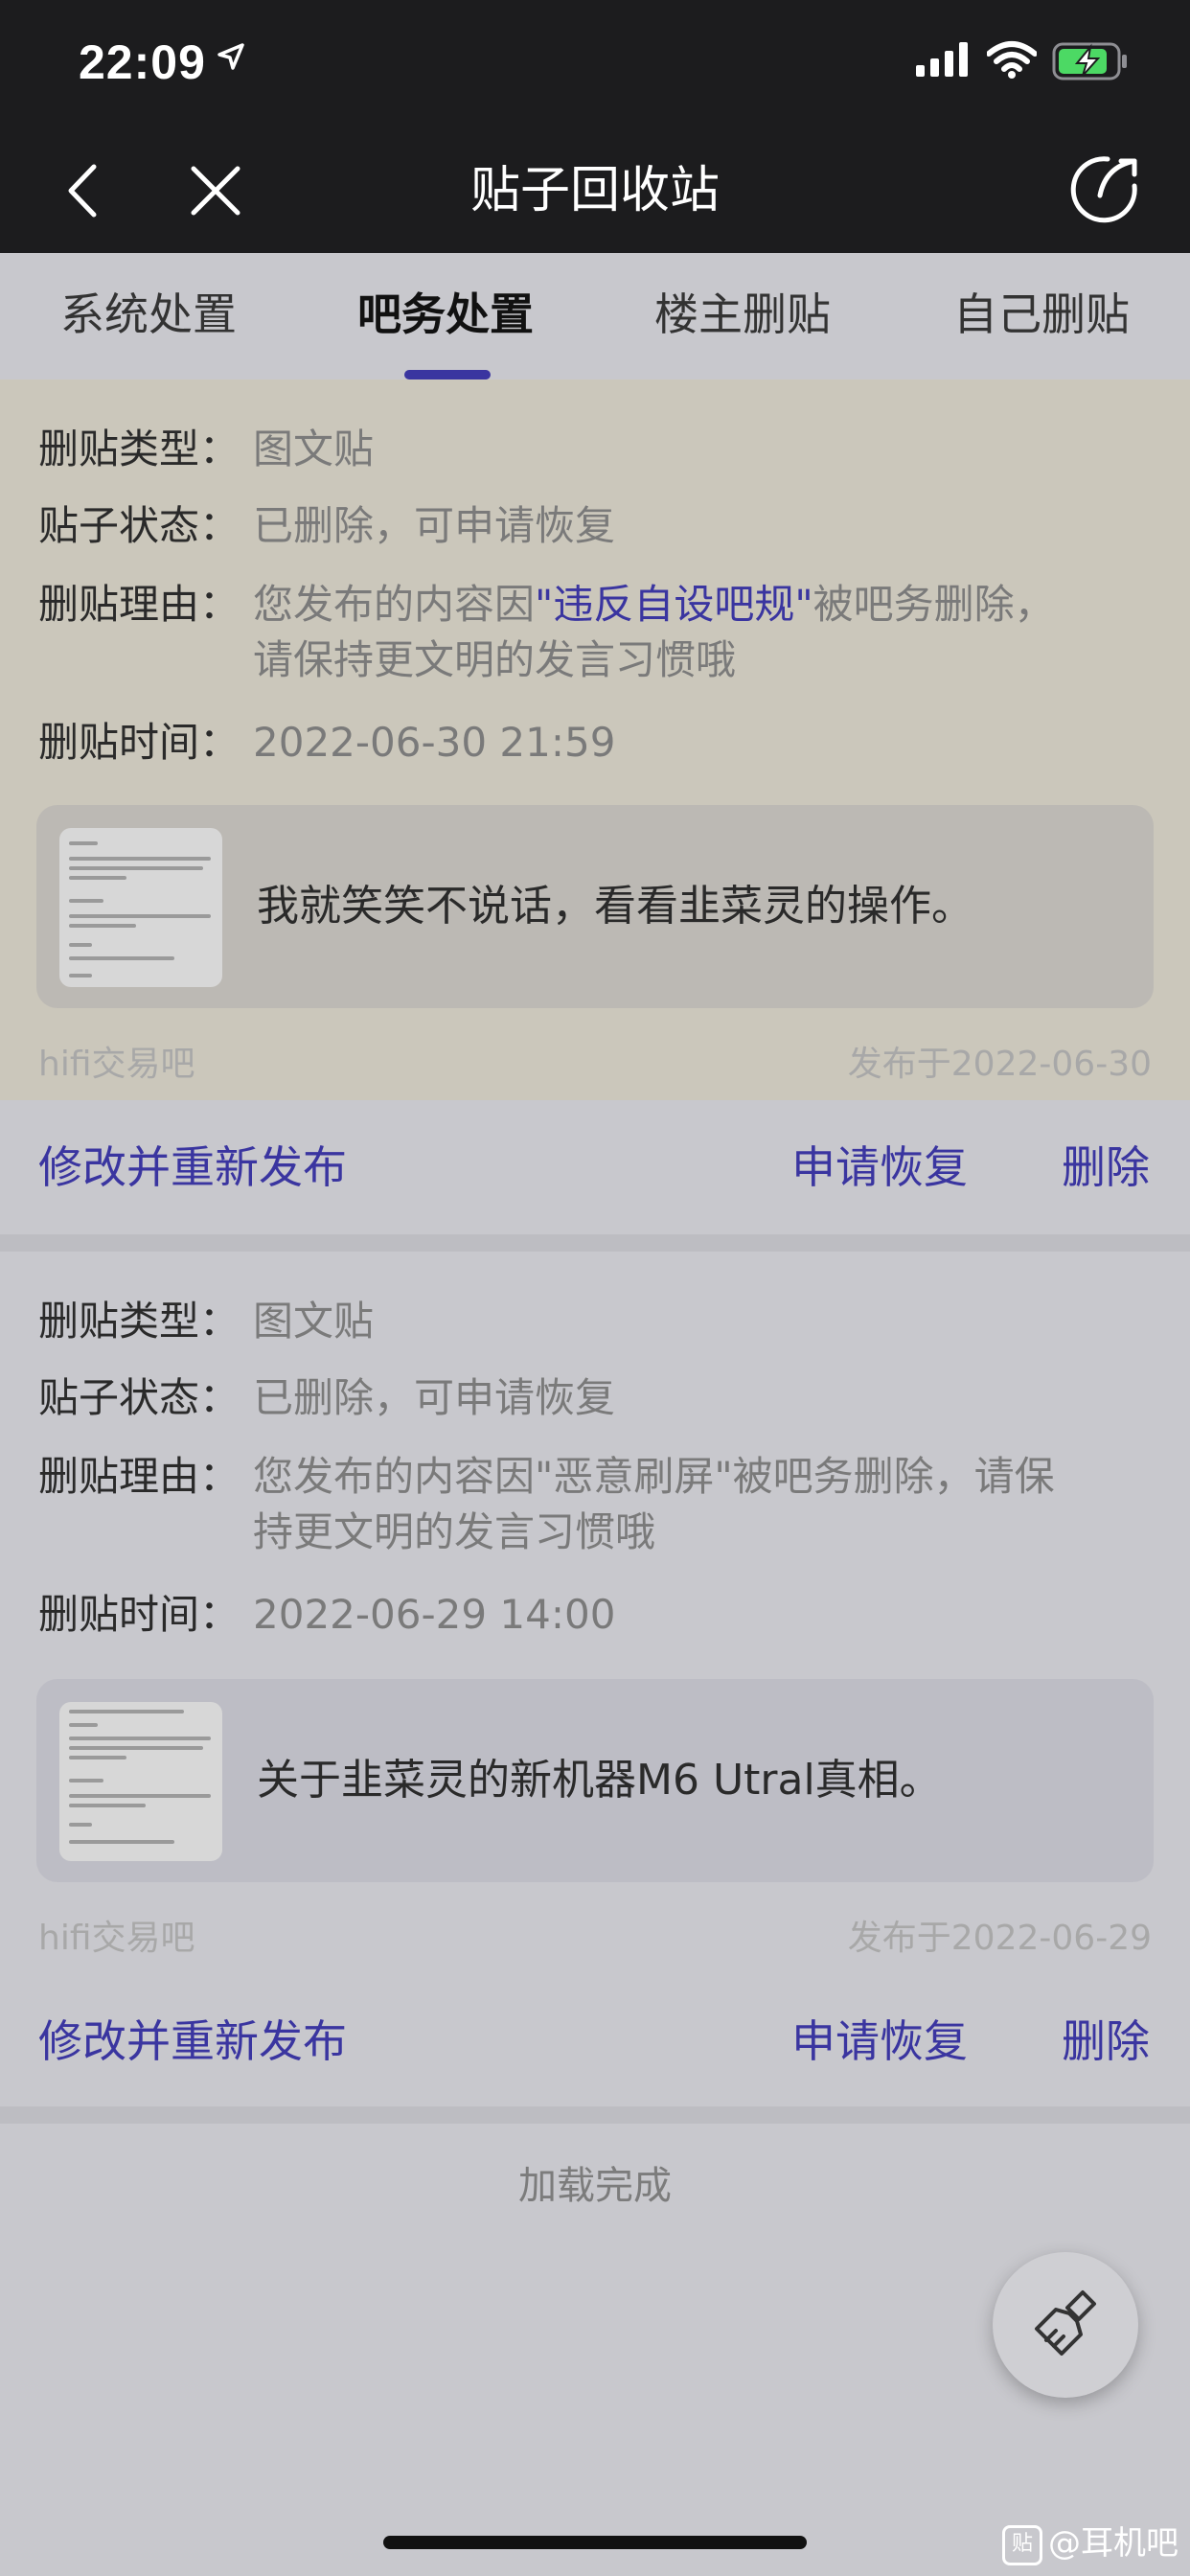  Describe the element at coordinates (595, 2186) in the screenshot. I see `load-complete-text: 加载完成` at that location.